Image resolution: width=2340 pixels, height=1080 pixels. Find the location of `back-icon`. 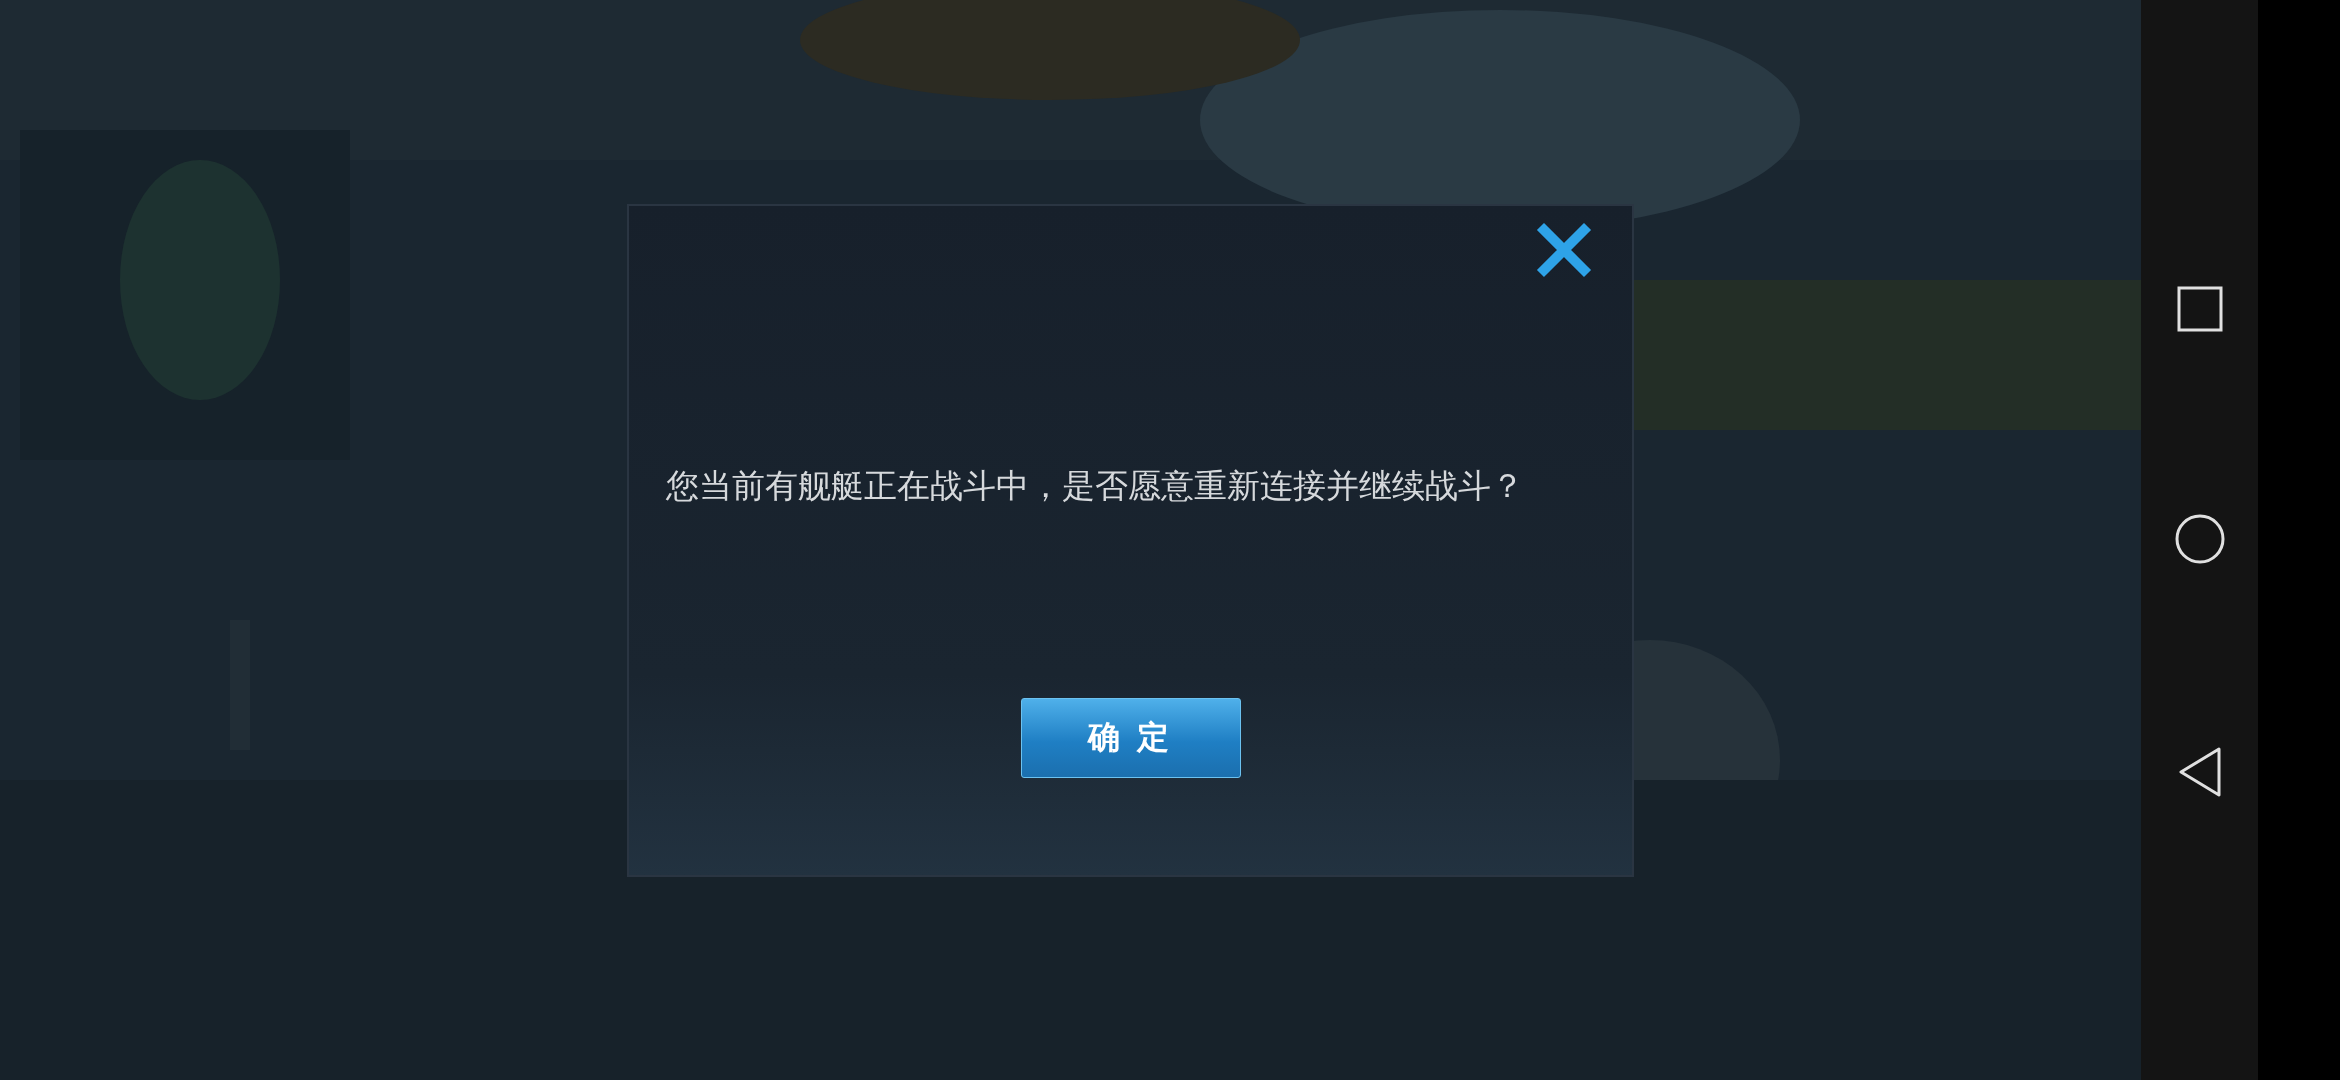

back-icon is located at coordinates (2199, 772).